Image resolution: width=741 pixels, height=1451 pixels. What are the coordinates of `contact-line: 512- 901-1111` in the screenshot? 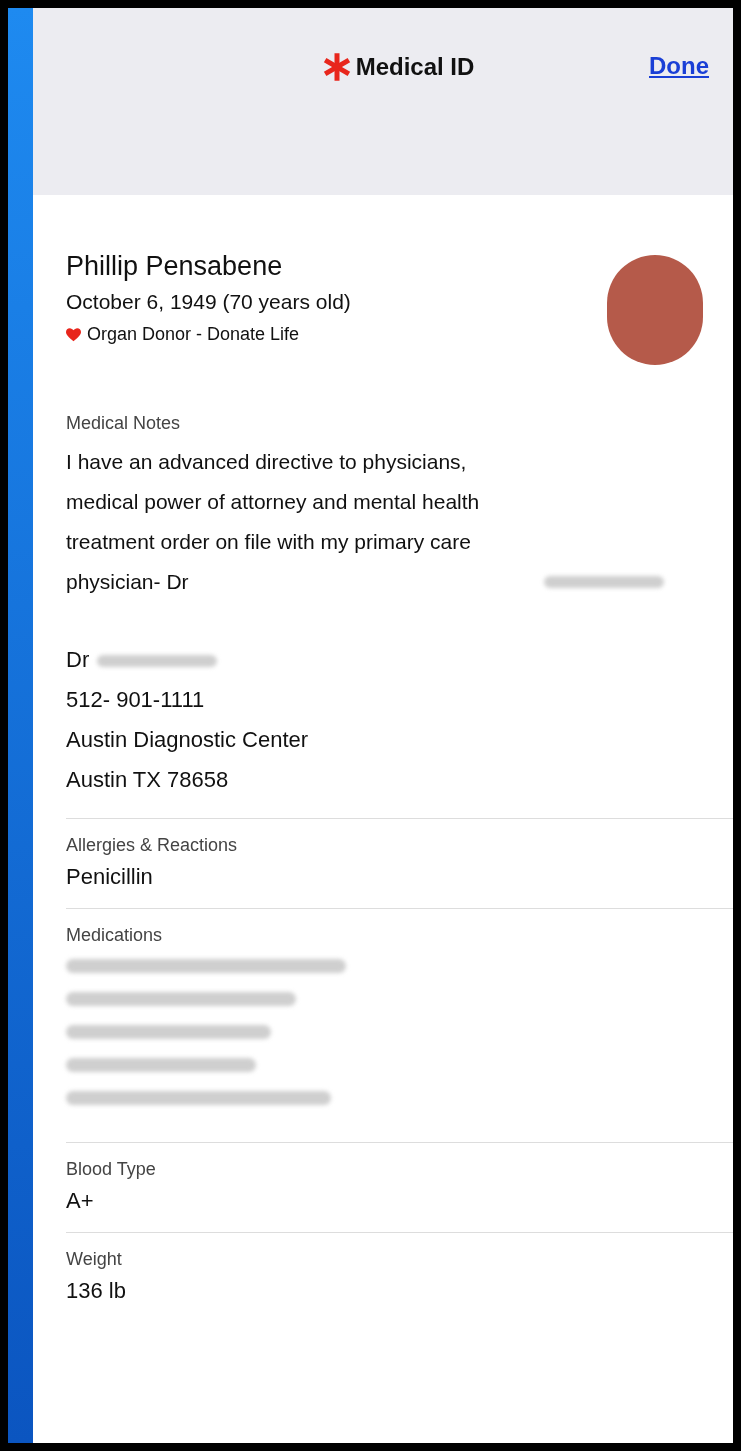 It's located at (136, 700).